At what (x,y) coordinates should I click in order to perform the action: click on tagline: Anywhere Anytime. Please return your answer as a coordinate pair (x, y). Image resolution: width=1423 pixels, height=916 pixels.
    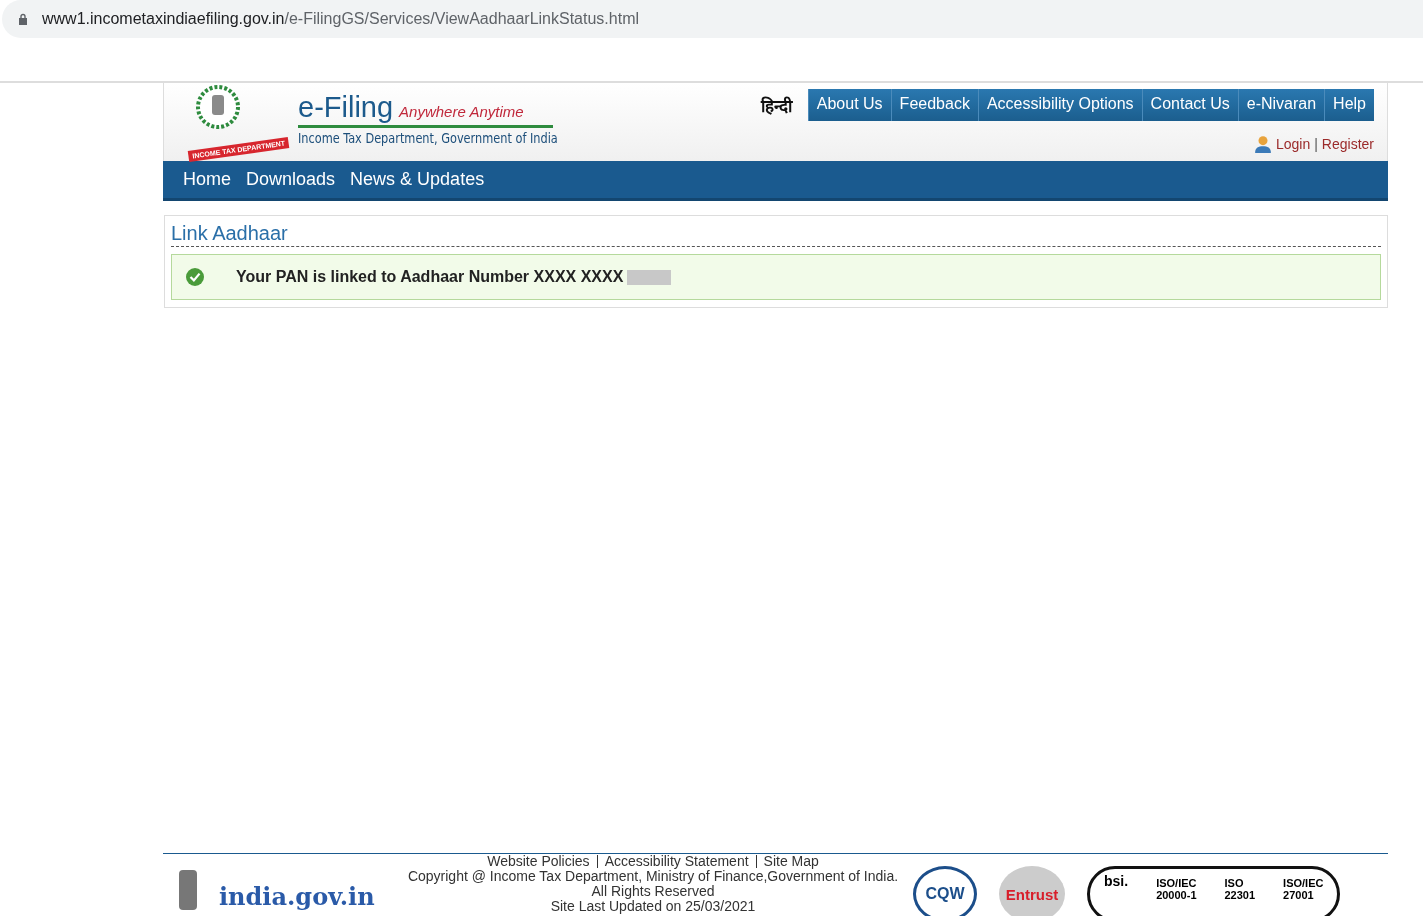
    Looking at the image, I should click on (461, 111).